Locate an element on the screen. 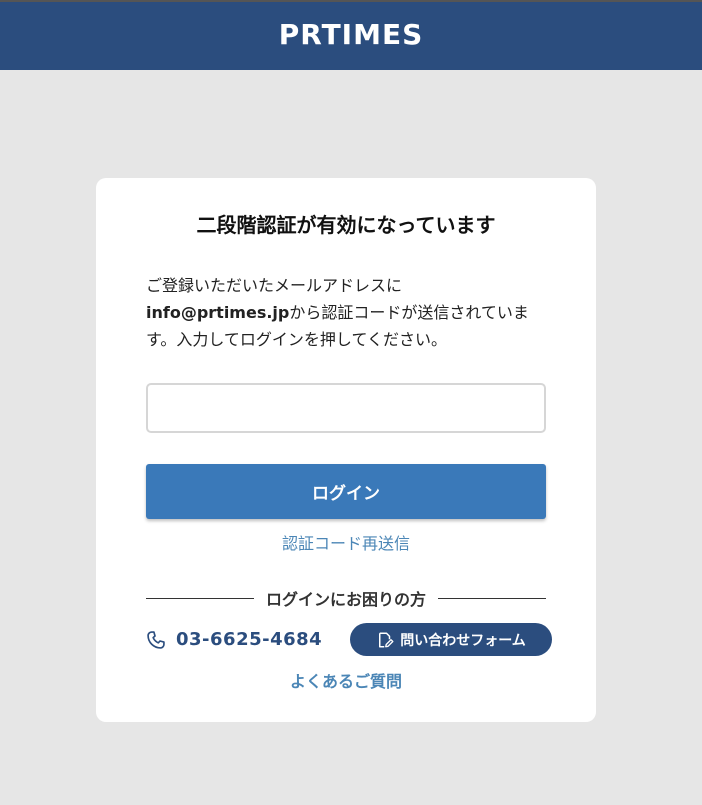  site-header: PRTIMES is located at coordinates (351, 35).